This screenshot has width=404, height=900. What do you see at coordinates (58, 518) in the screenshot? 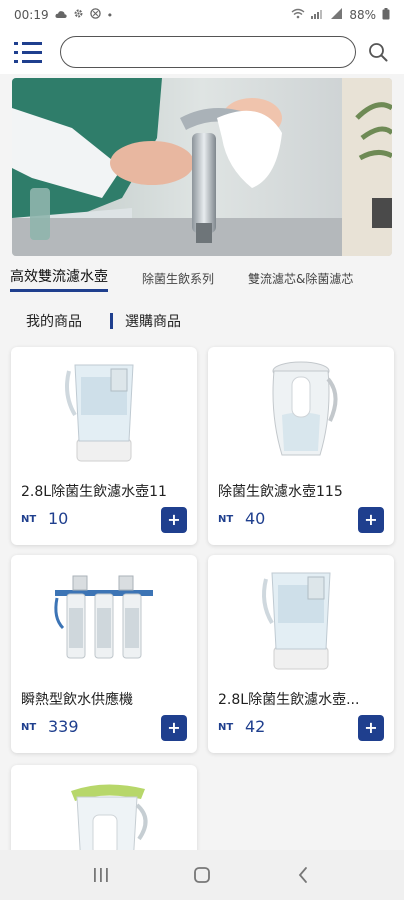
I see `product-price: 10` at bounding box center [58, 518].